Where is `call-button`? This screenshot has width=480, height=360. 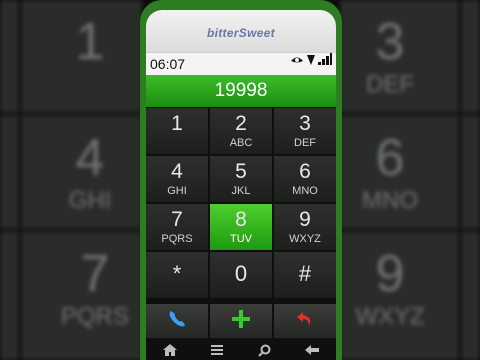 call-button is located at coordinates (177, 321).